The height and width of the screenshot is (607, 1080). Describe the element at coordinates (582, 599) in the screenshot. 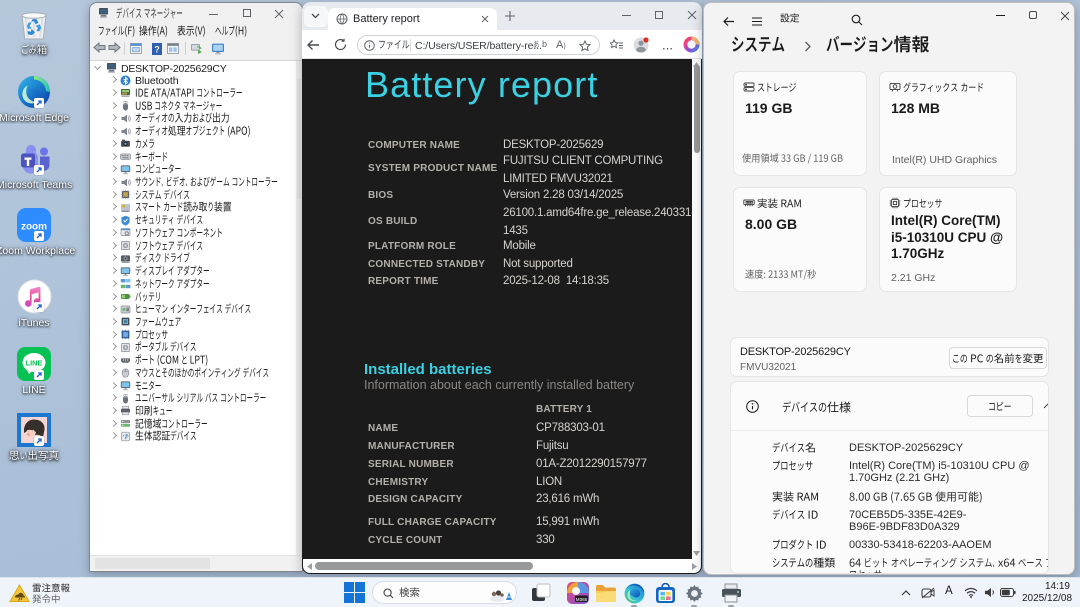

I see `svg-text: M365` at that location.